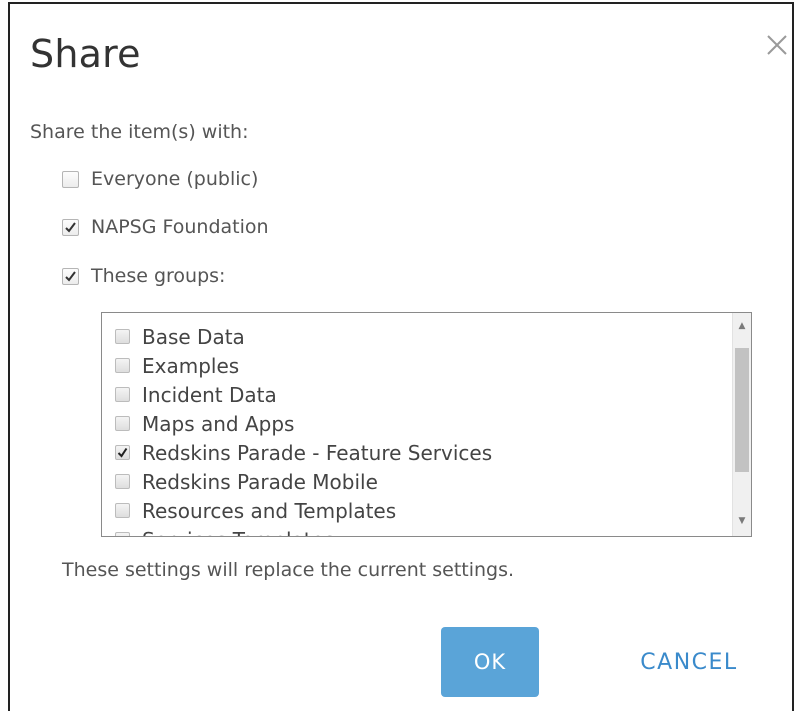  Describe the element at coordinates (139, 132) in the screenshot. I see `share-with-label: Share the item(s) with:` at that location.